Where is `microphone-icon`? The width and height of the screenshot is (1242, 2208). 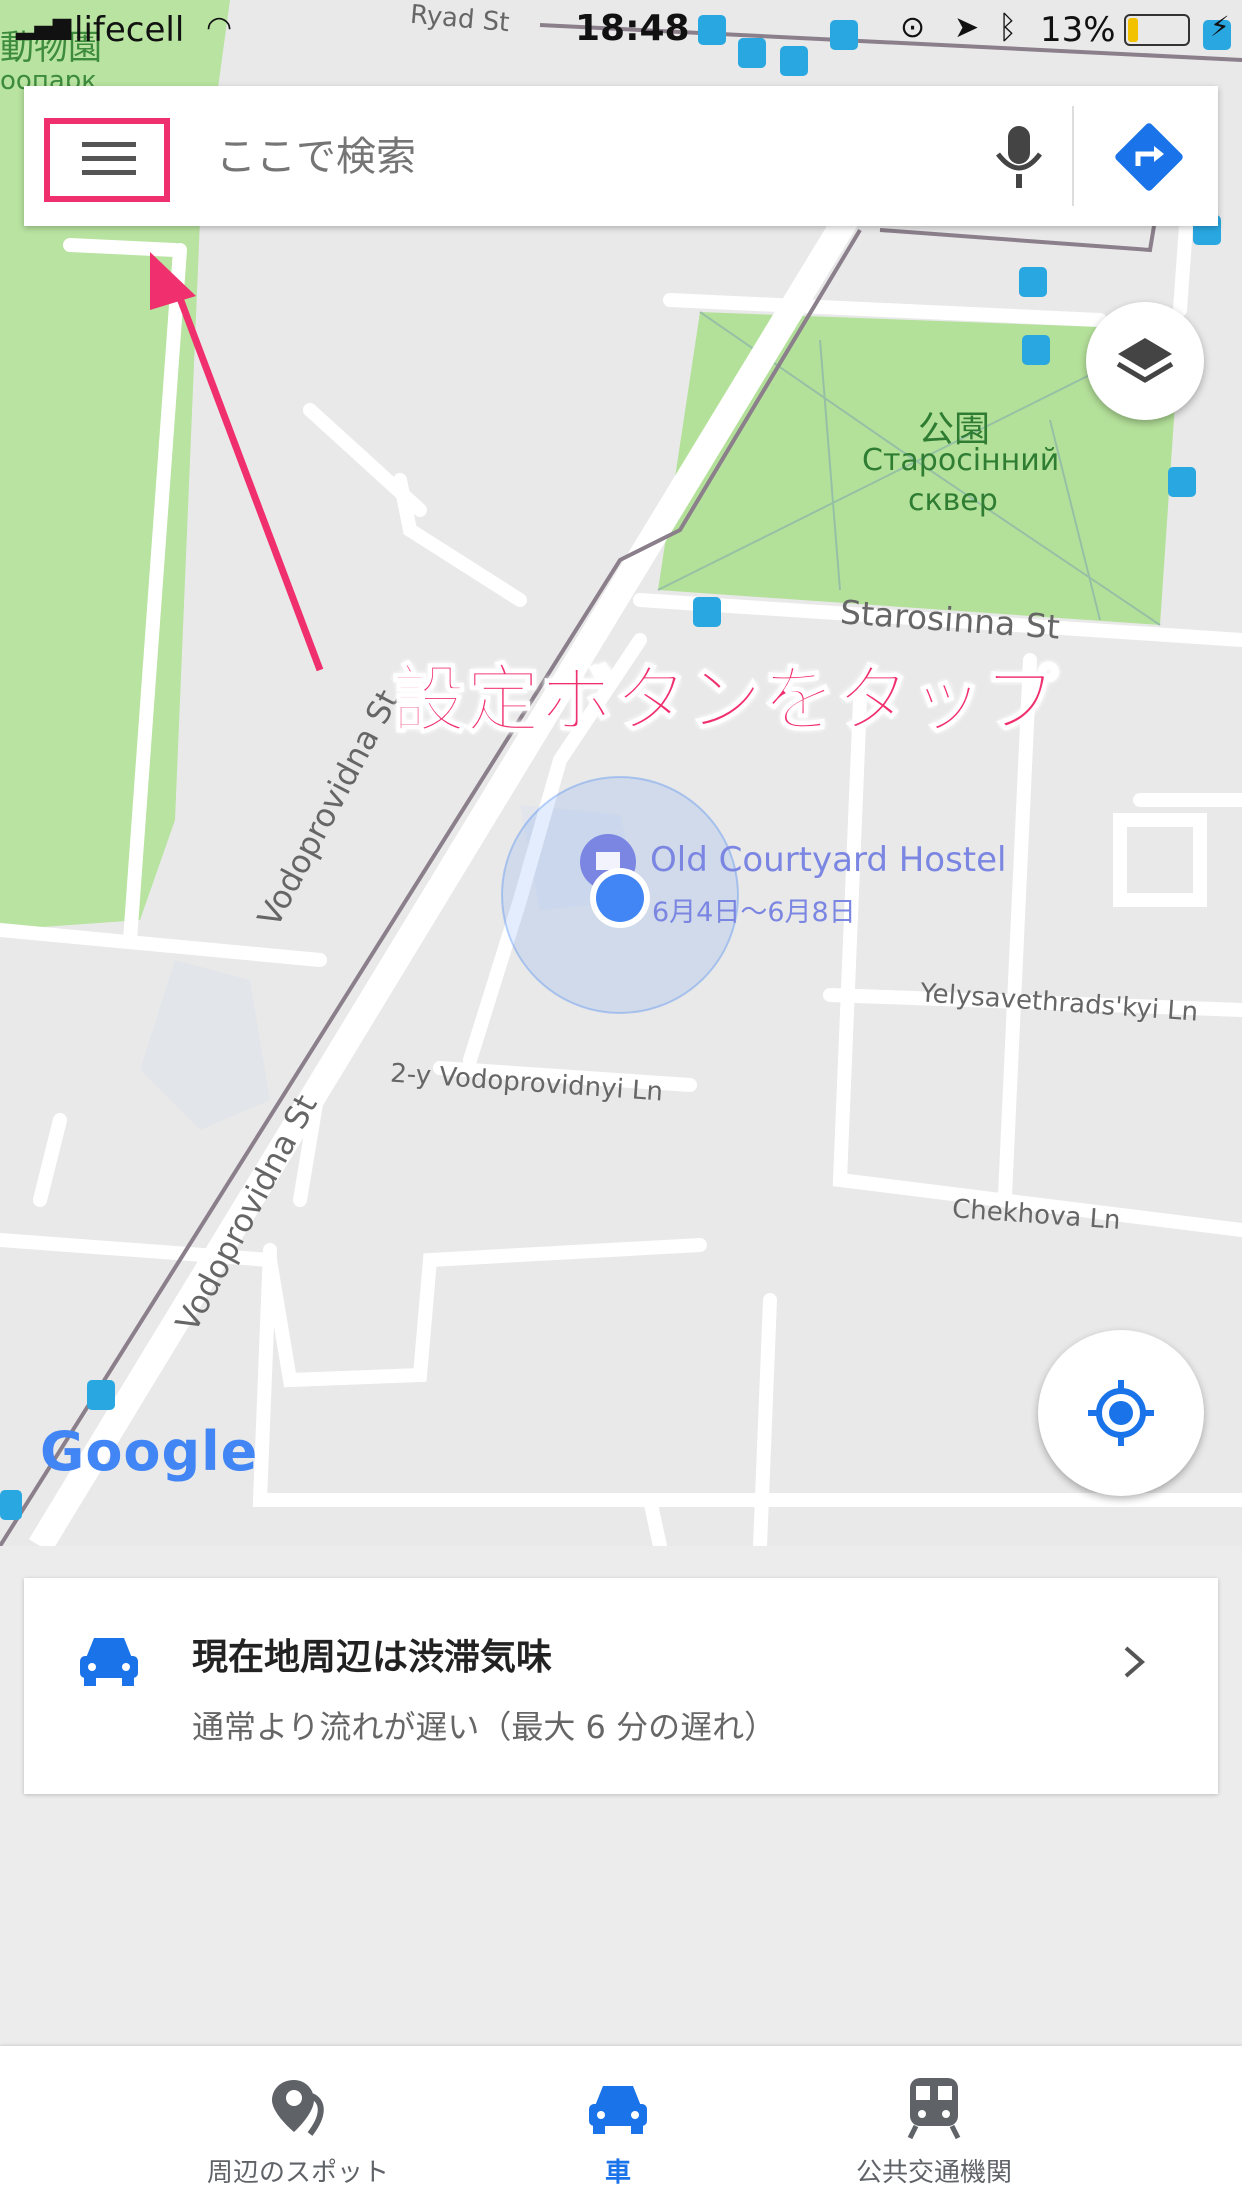
microphone-icon is located at coordinates (1019, 157).